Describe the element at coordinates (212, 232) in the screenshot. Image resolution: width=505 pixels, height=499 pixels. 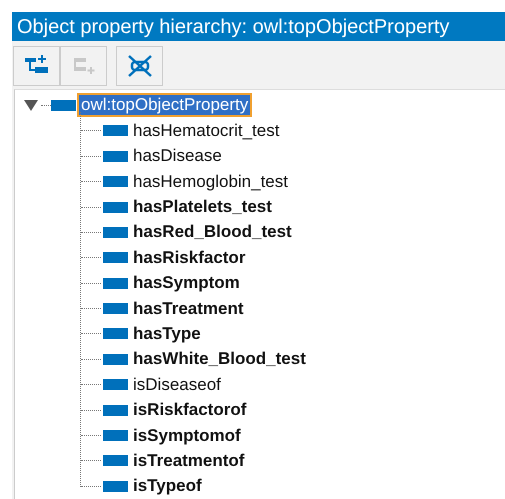
I see `property-label: hasRed_Blood_test` at that location.